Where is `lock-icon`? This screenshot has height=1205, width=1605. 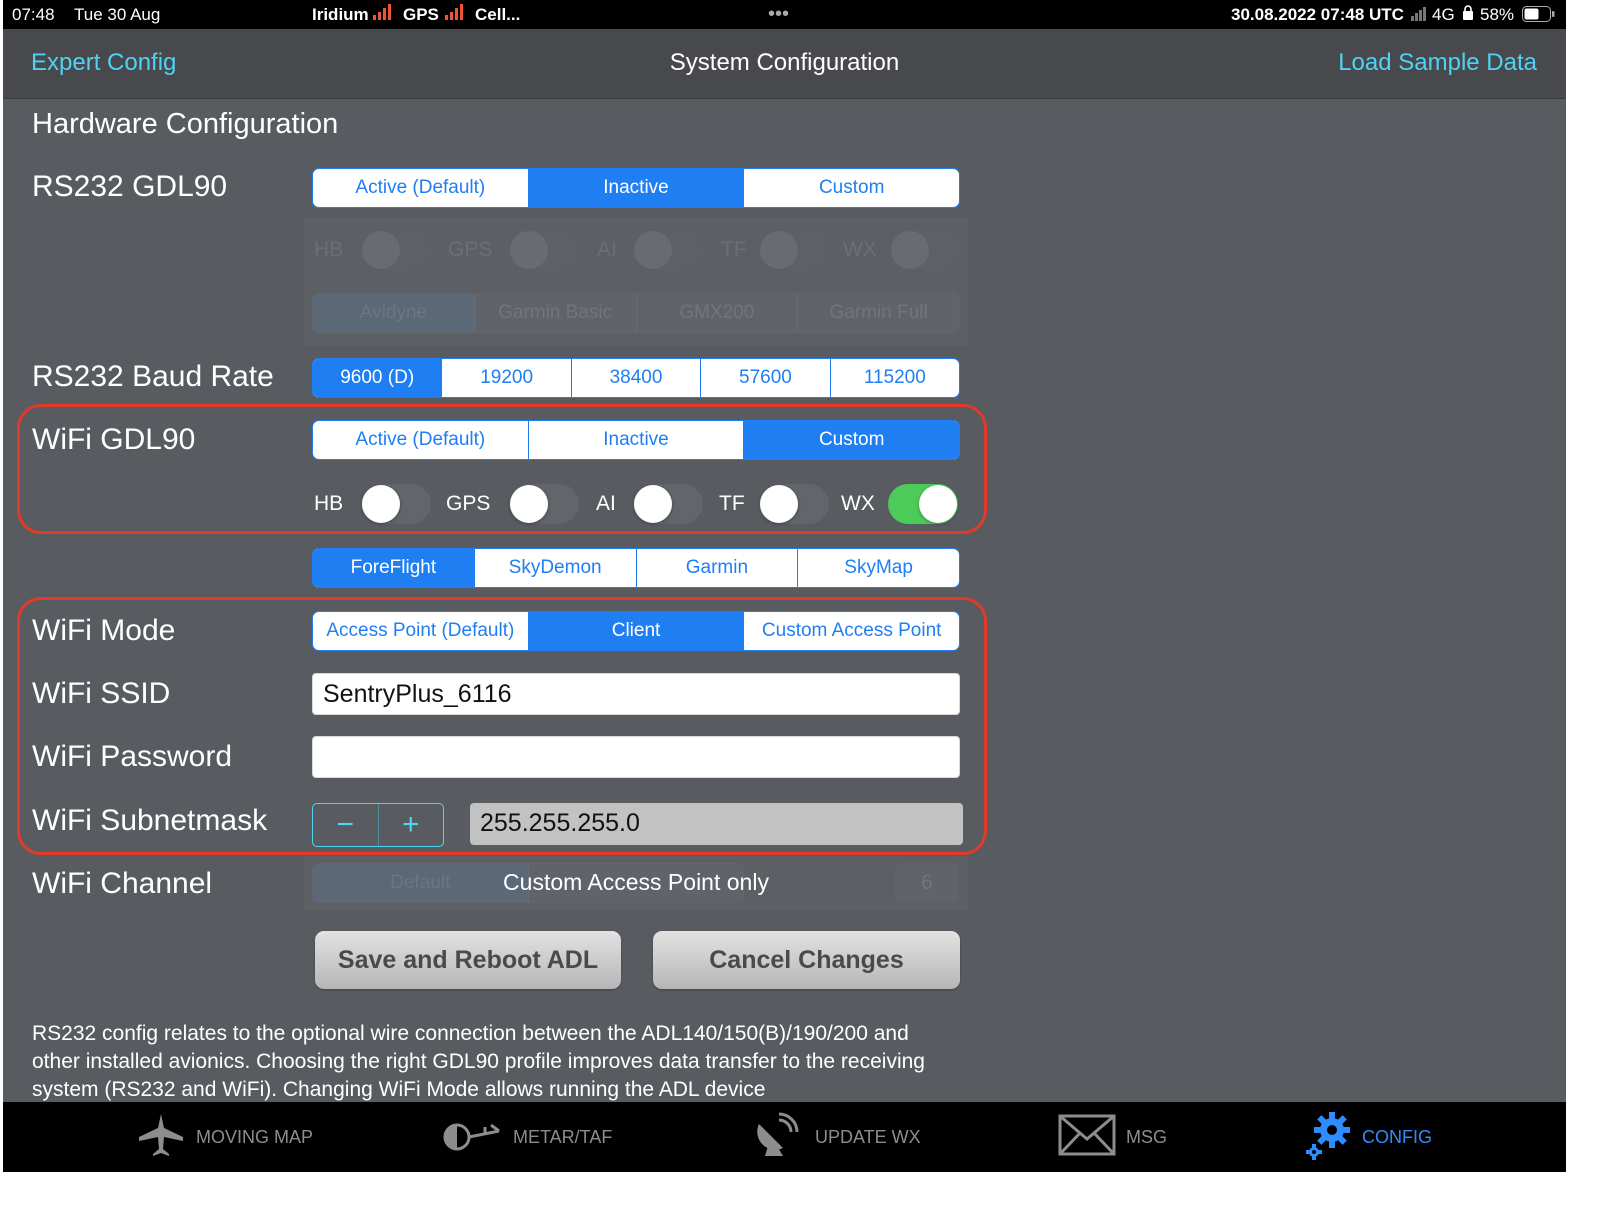
lock-icon is located at coordinates (1468, 15).